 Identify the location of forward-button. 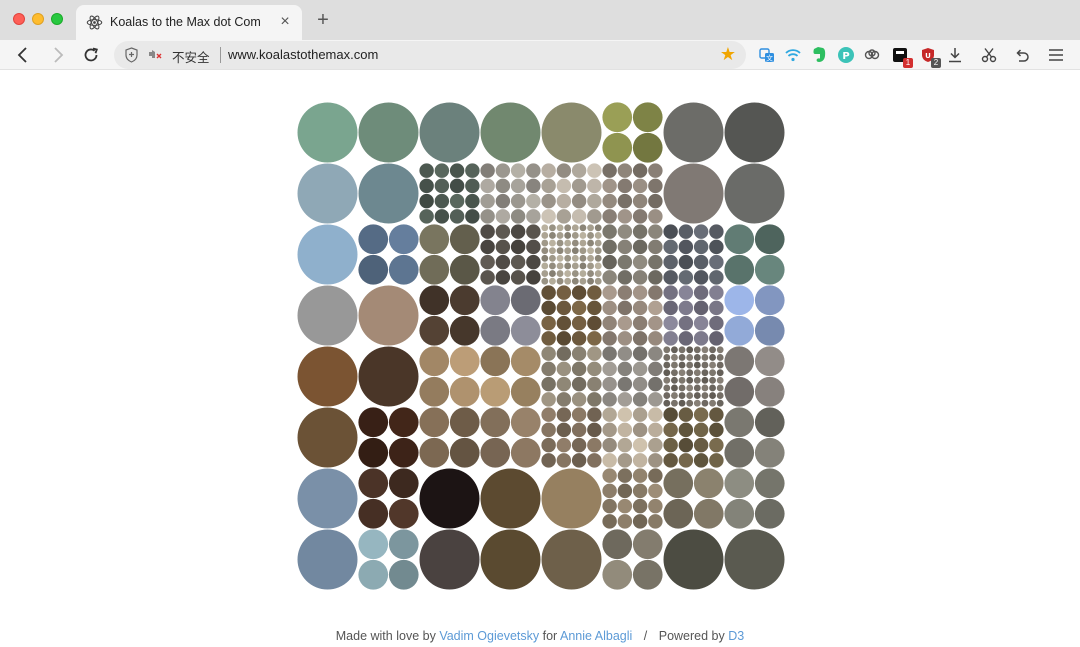
(58, 55).